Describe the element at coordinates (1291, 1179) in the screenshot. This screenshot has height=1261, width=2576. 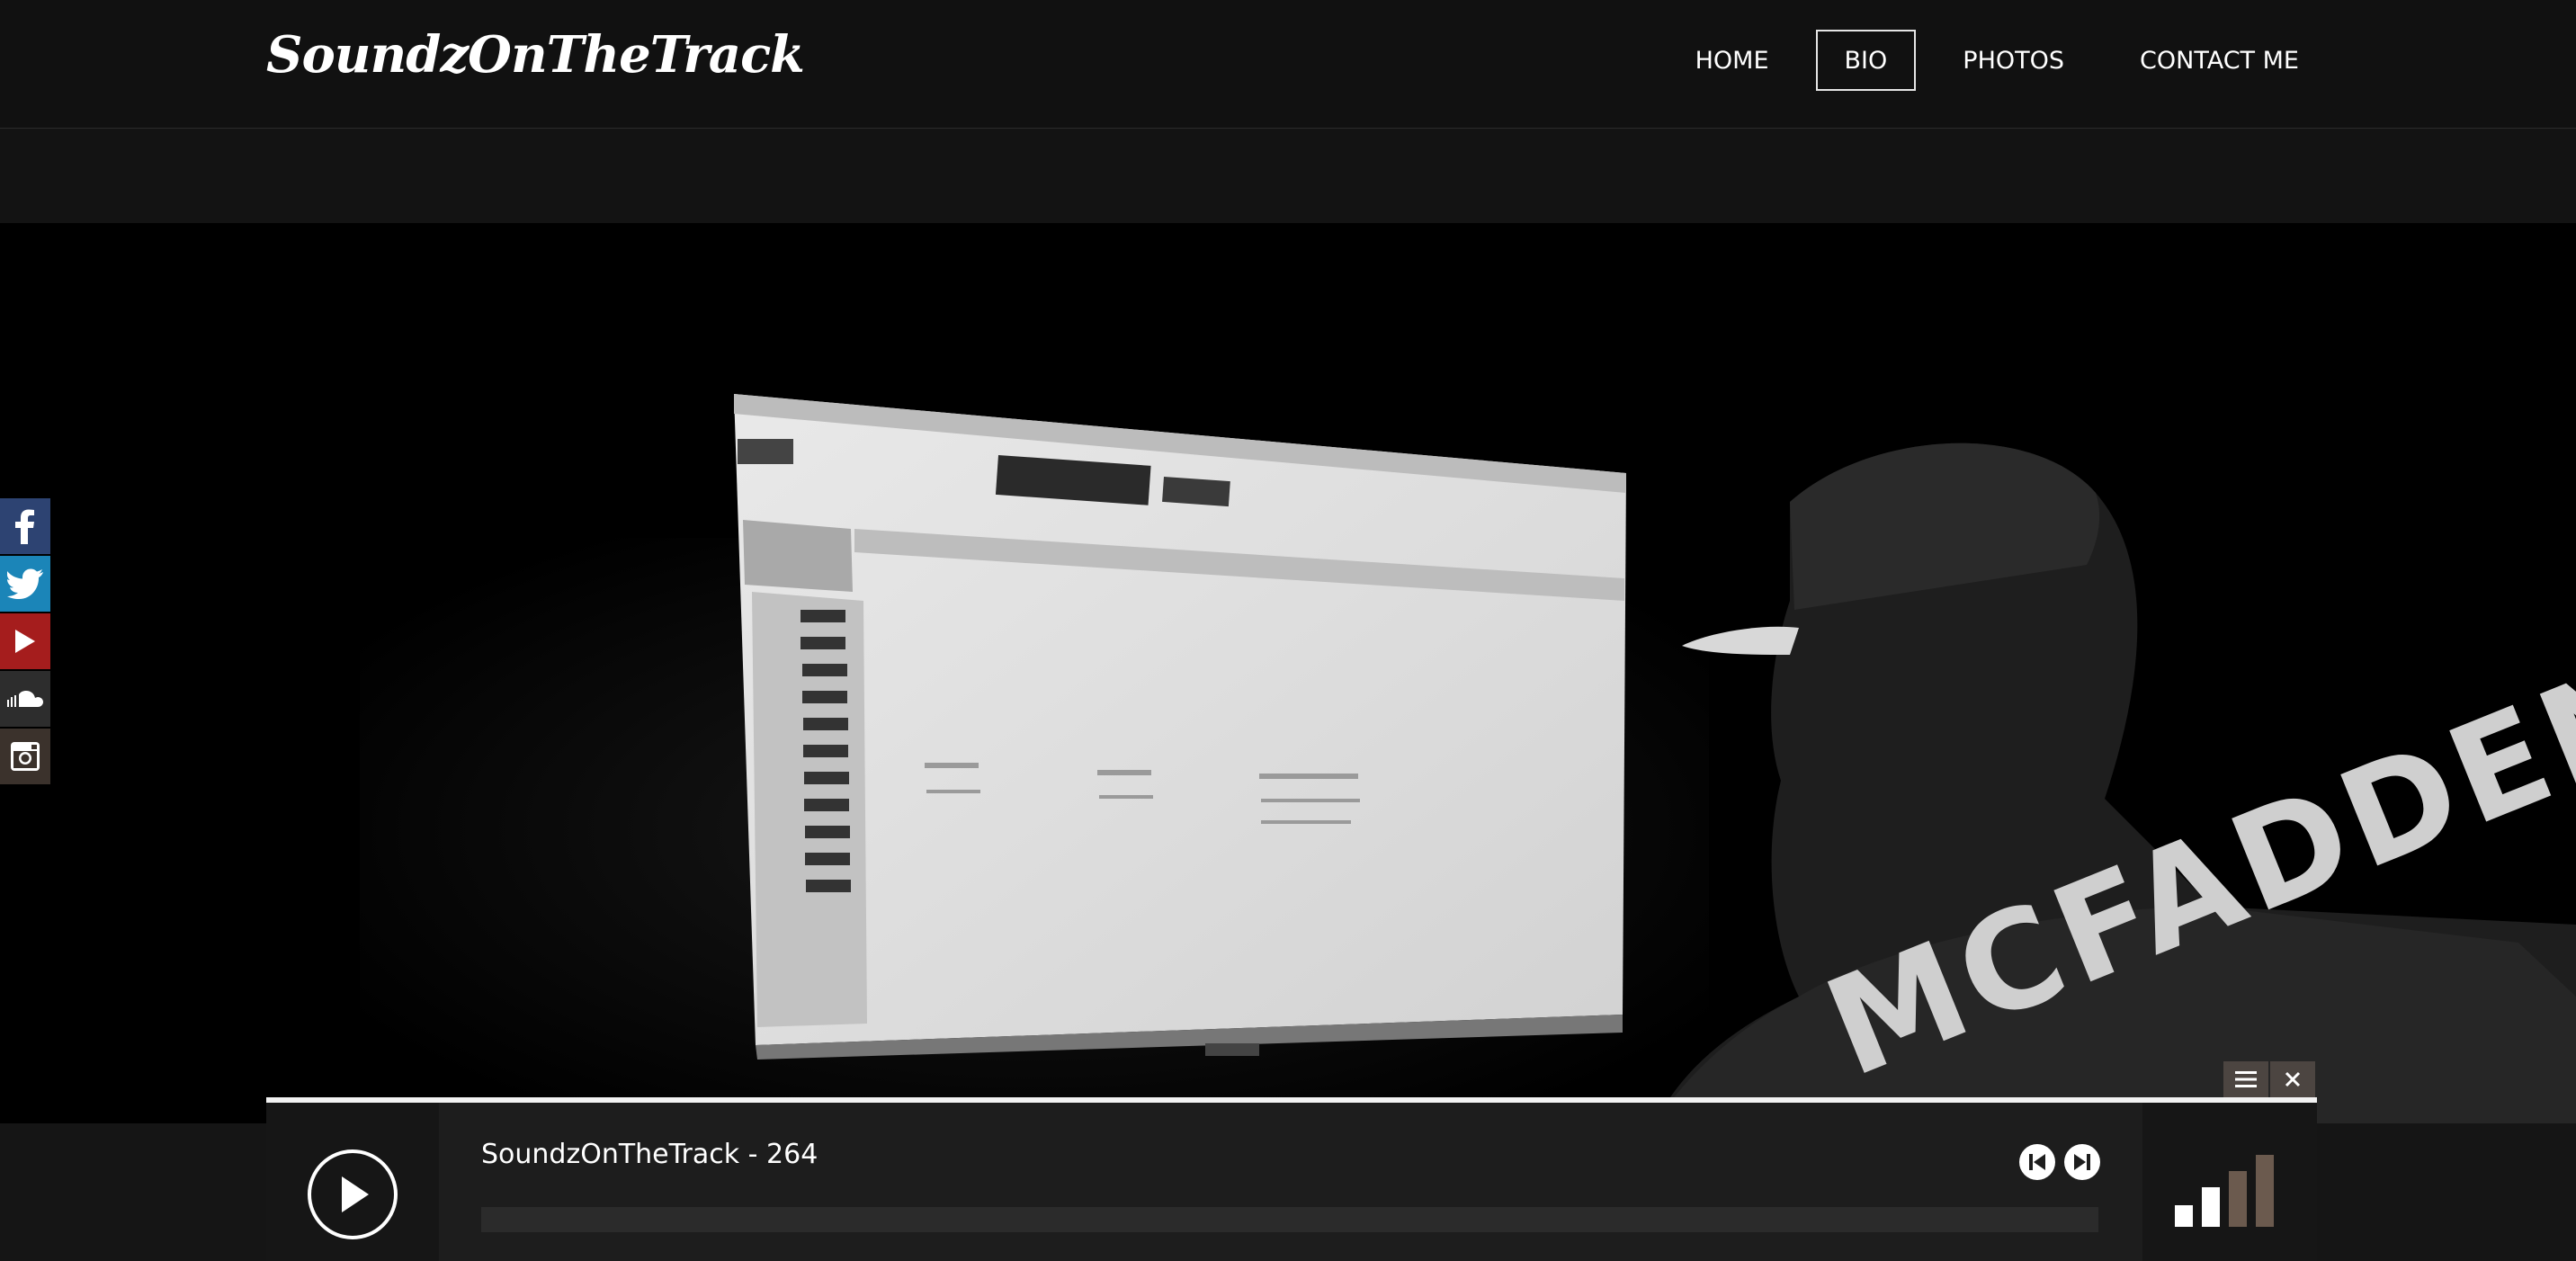
I see `audio-player: SoundzOnTheTrack - 264` at that location.